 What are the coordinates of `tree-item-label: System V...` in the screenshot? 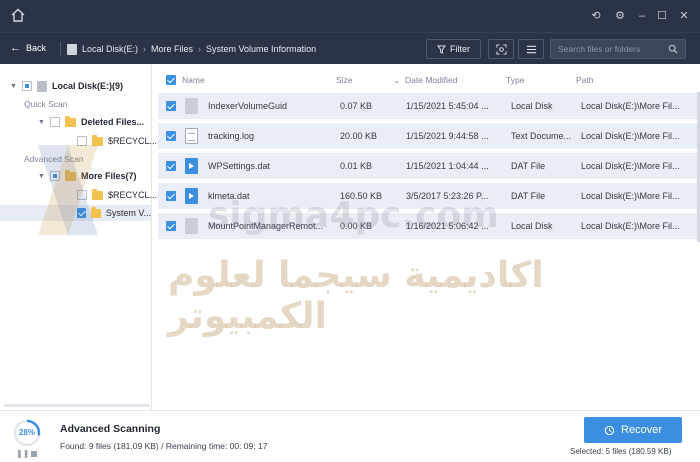 It's located at (128, 213).